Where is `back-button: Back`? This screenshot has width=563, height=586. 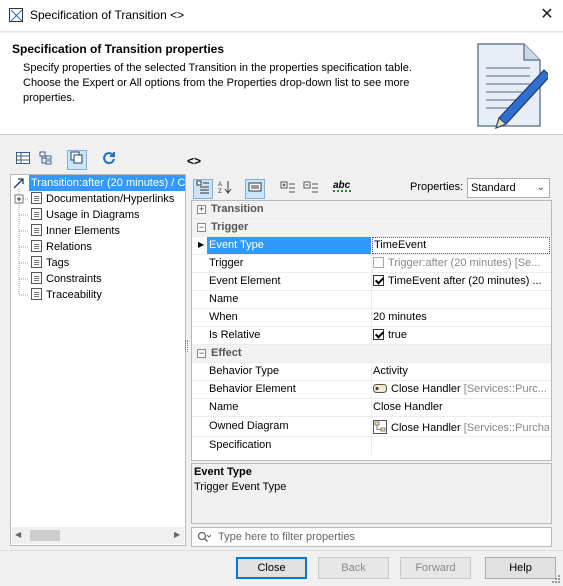 back-button: Back is located at coordinates (353, 568).